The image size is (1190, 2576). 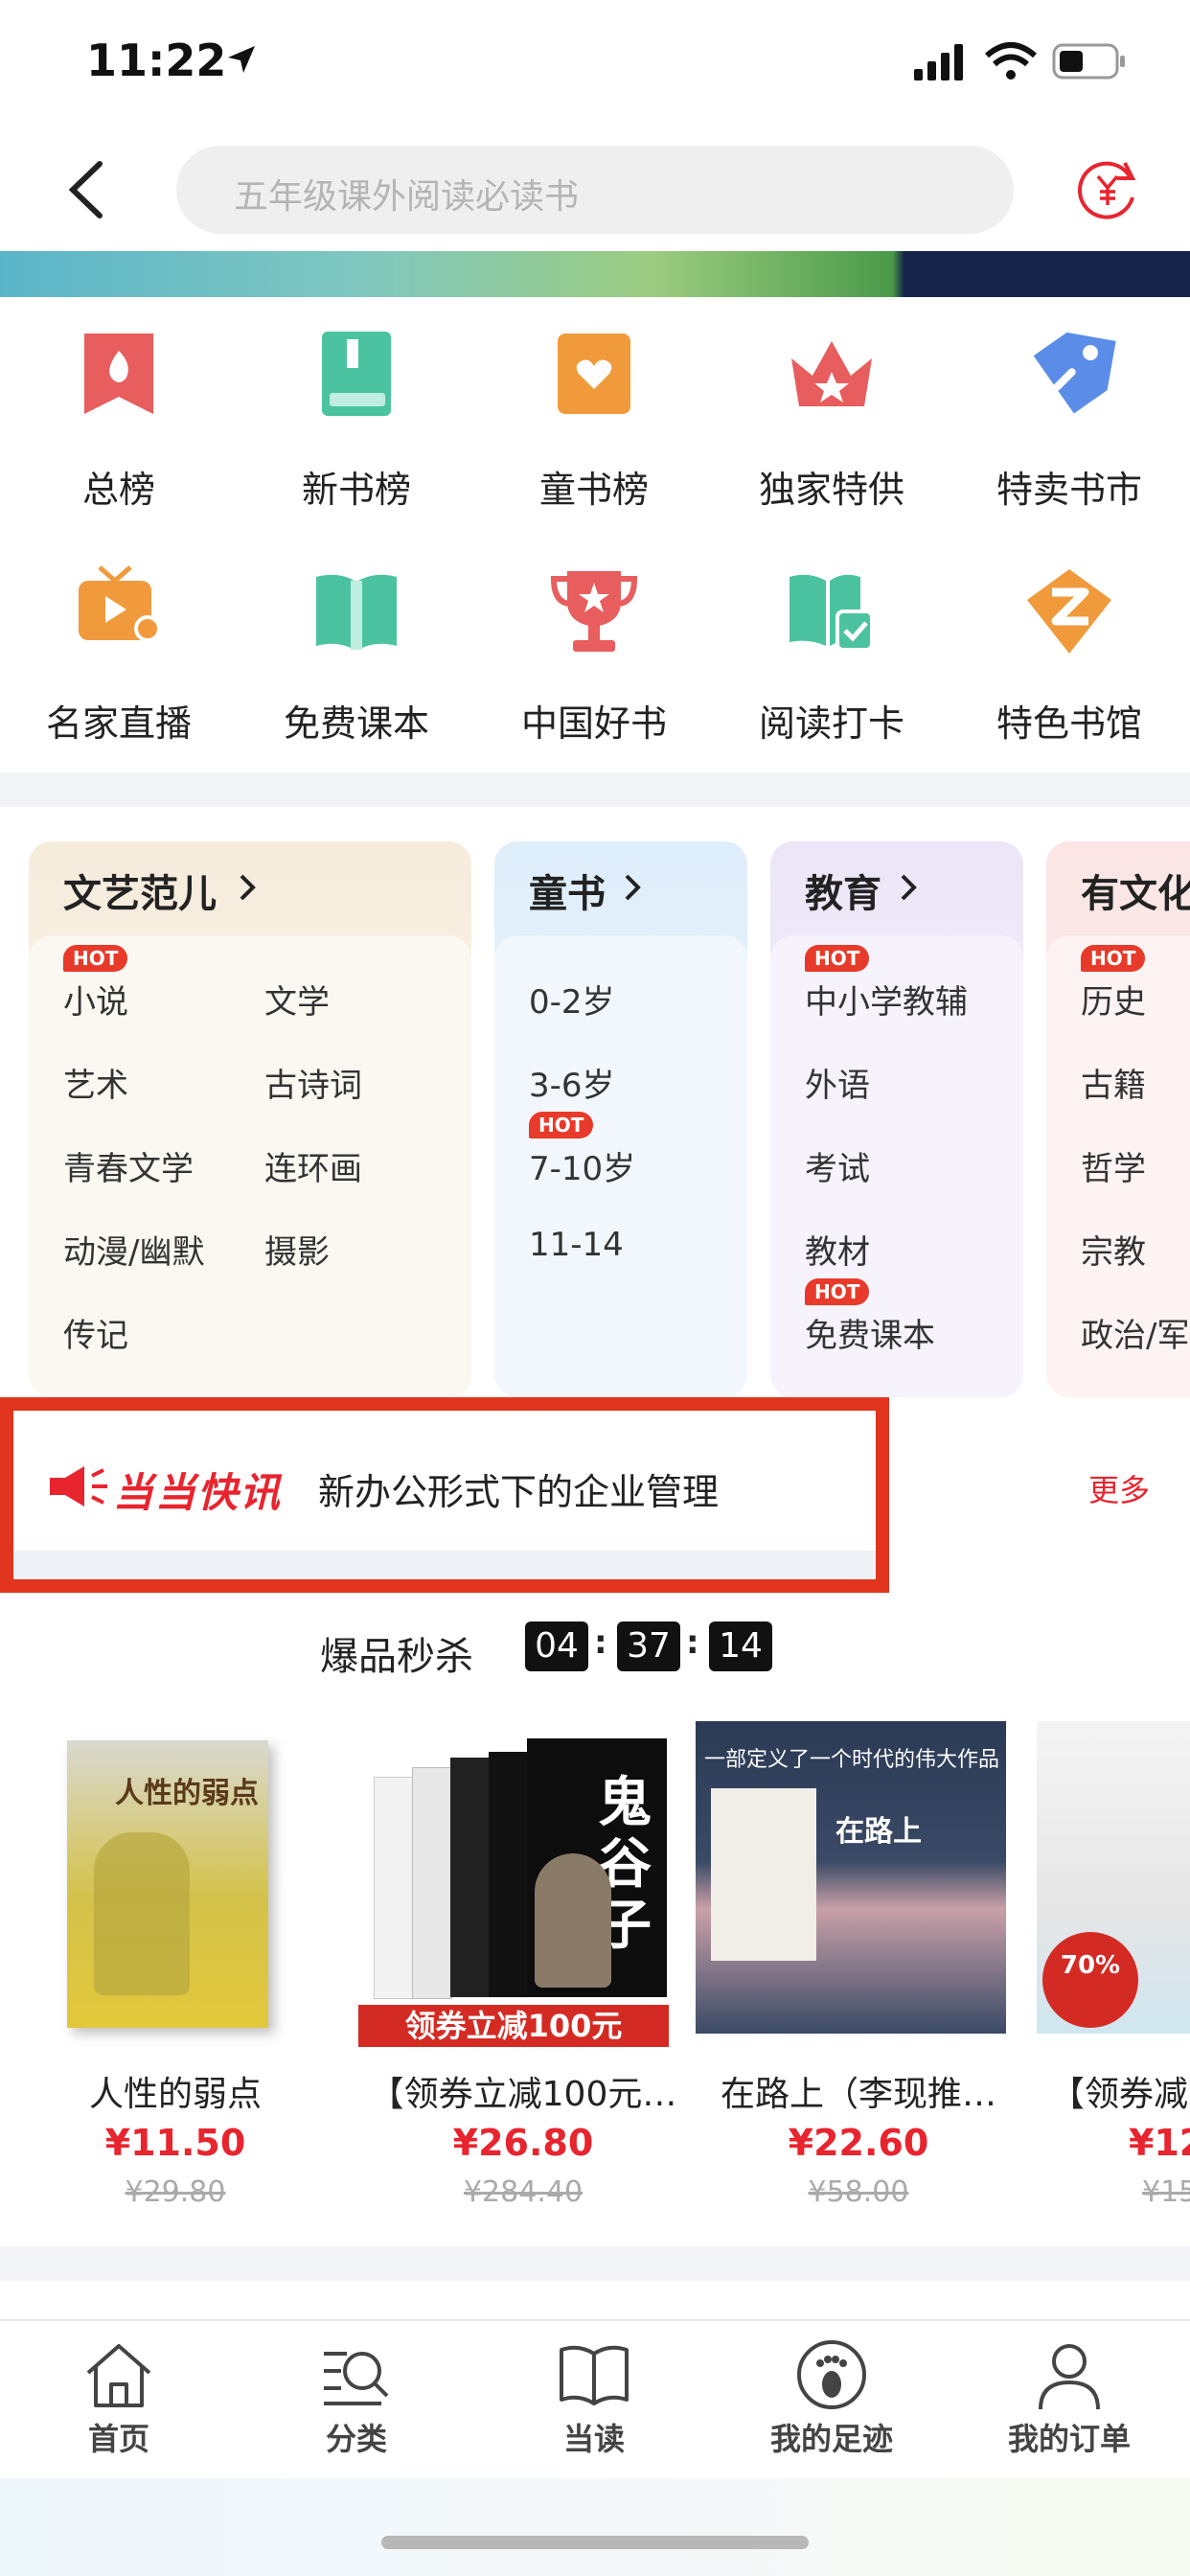 I want to click on grid-item-tongshubang: 童书榜, so click(x=594, y=422).